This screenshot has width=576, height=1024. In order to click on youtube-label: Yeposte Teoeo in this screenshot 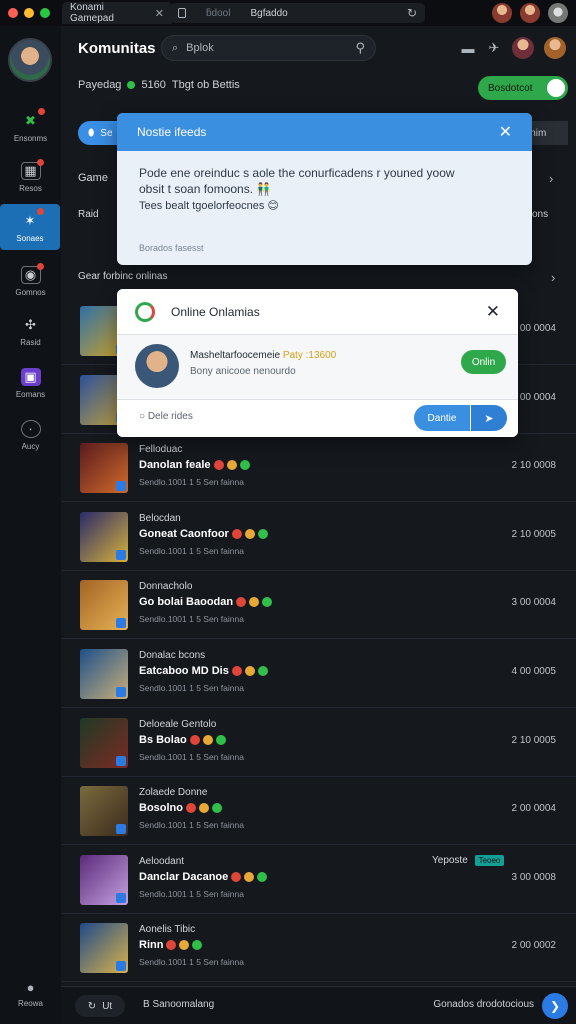, I will do `click(468, 860)`.